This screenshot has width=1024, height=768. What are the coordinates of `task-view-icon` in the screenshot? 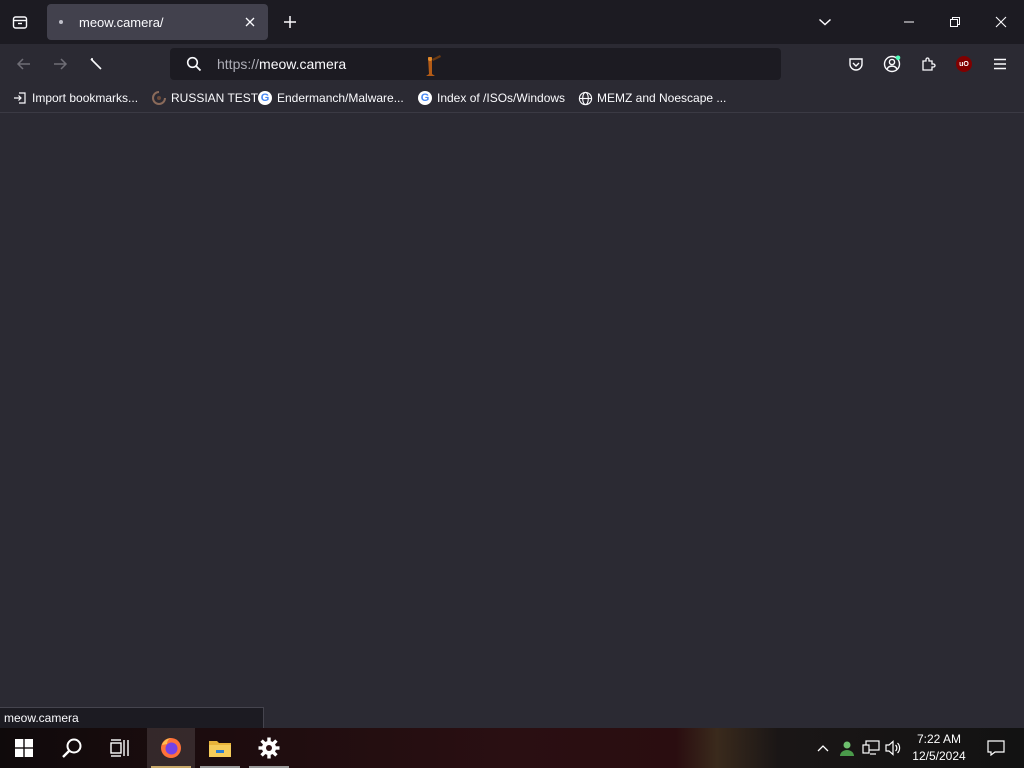 It's located at (119, 748).